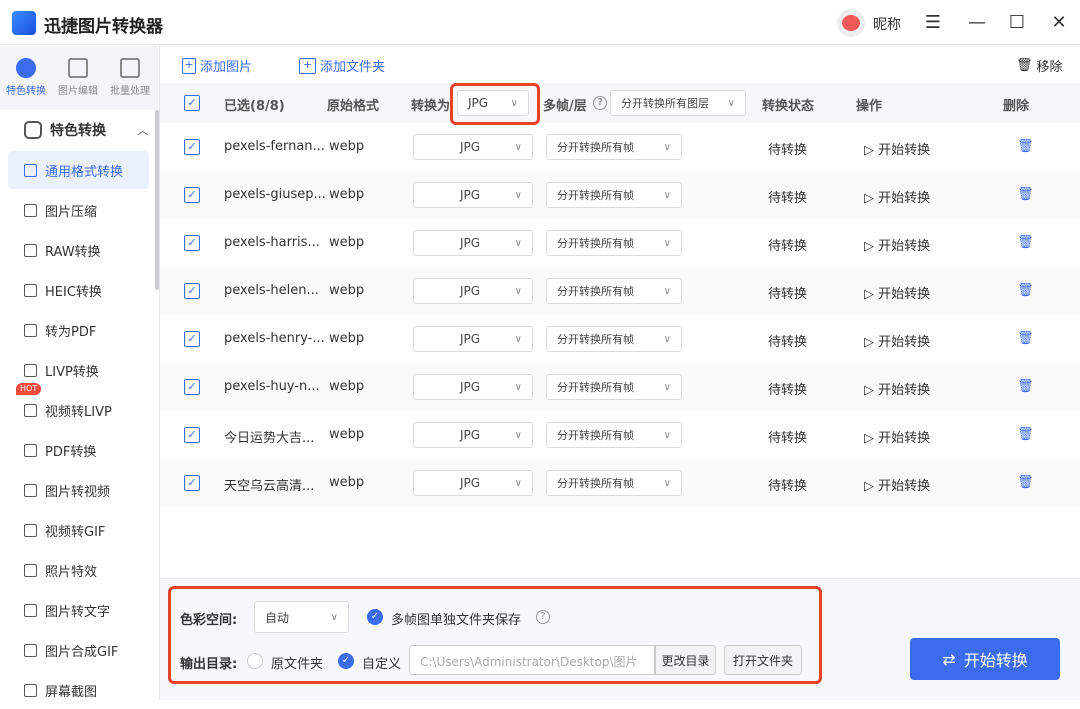 This screenshot has height=709, width=1080. Describe the element at coordinates (78, 450) in the screenshot. I see `sidebar-item: PDF转换` at that location.